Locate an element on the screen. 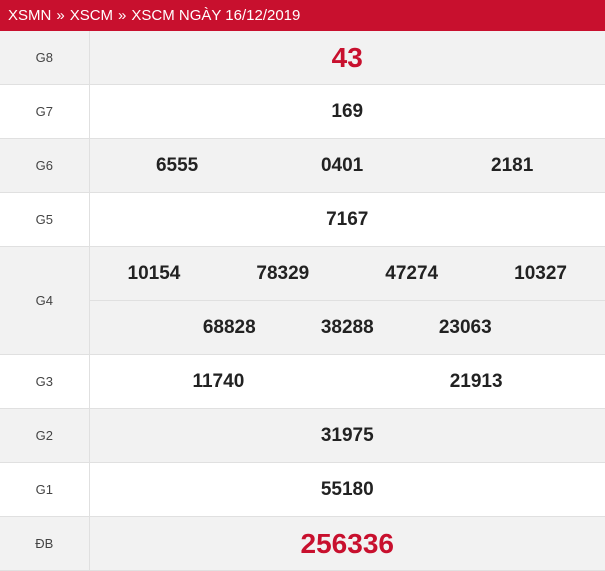 The image size is (605, 571). prize-number: 43 is located at coordinates (347, 57).